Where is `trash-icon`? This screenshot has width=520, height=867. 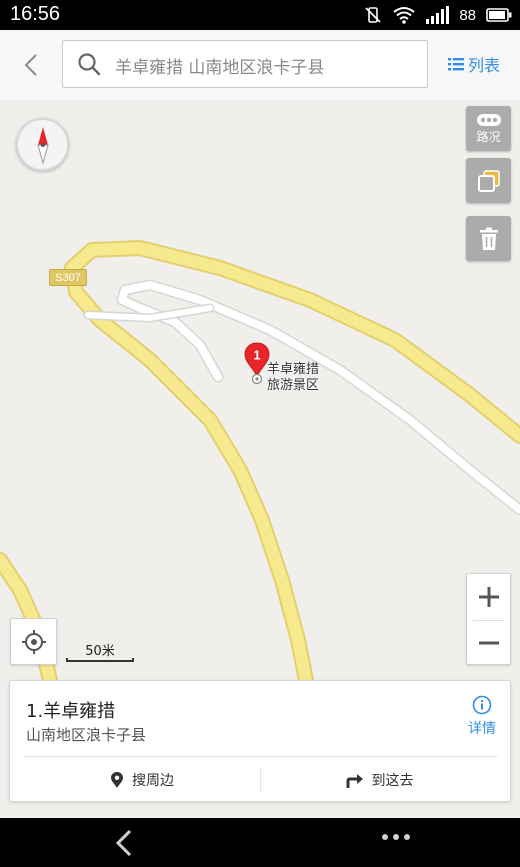
trash-icon is located at coordinates (488, 238).